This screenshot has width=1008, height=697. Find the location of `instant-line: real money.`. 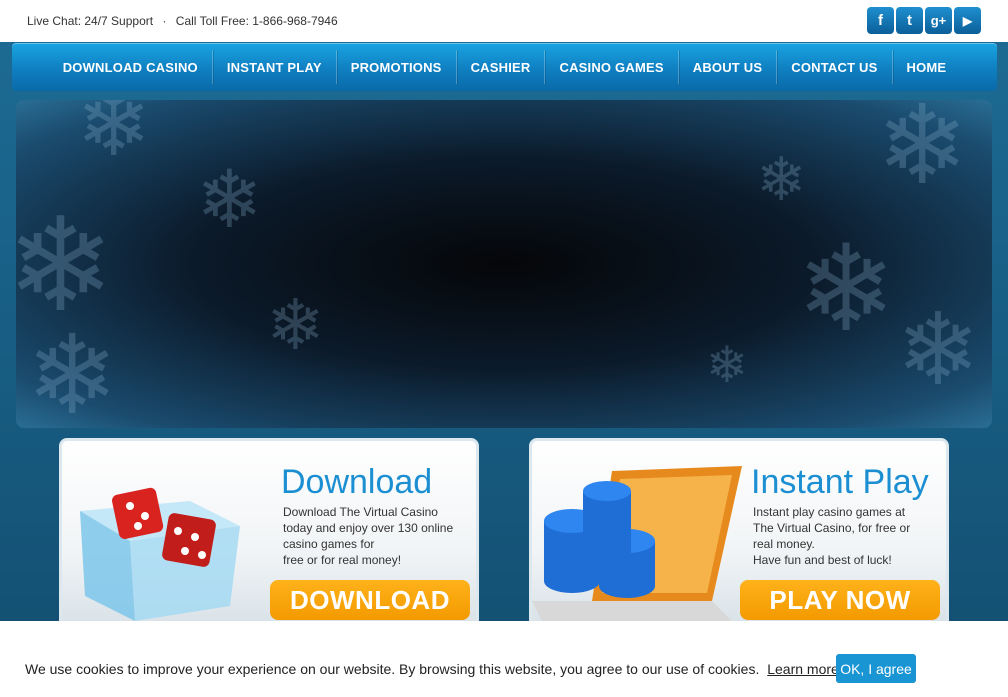

instant-line: real money. is located at coordinates (784, 544).